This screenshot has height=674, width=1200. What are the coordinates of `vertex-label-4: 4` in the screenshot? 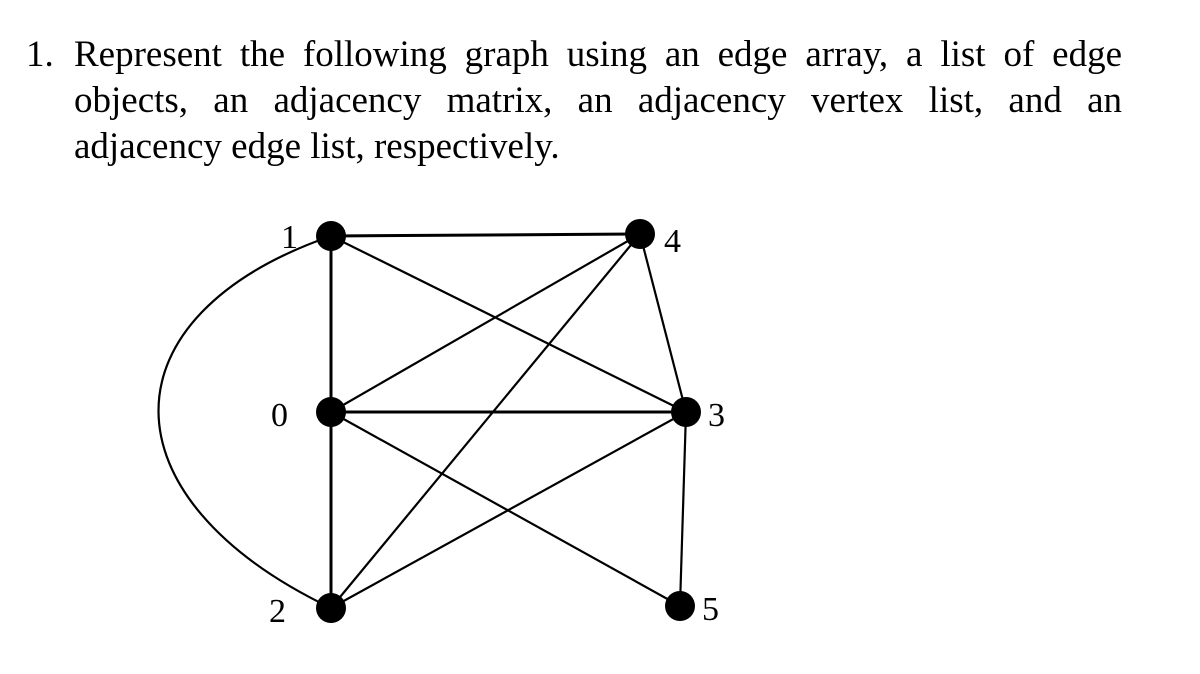 It's located at (672, 241).